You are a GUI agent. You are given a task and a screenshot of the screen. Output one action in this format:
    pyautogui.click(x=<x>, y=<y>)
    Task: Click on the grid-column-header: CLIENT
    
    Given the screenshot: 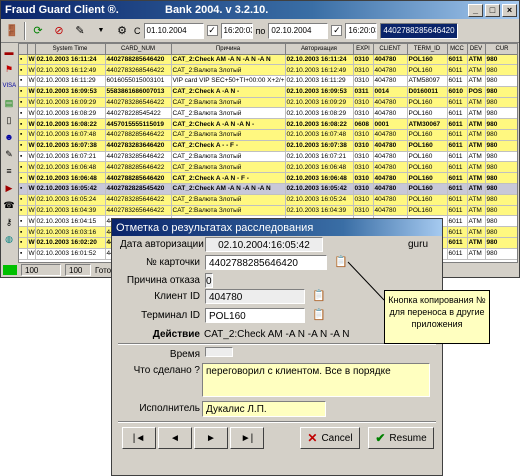 What is the action you would take?
    pyautogui.click(x=390, y=49)
    